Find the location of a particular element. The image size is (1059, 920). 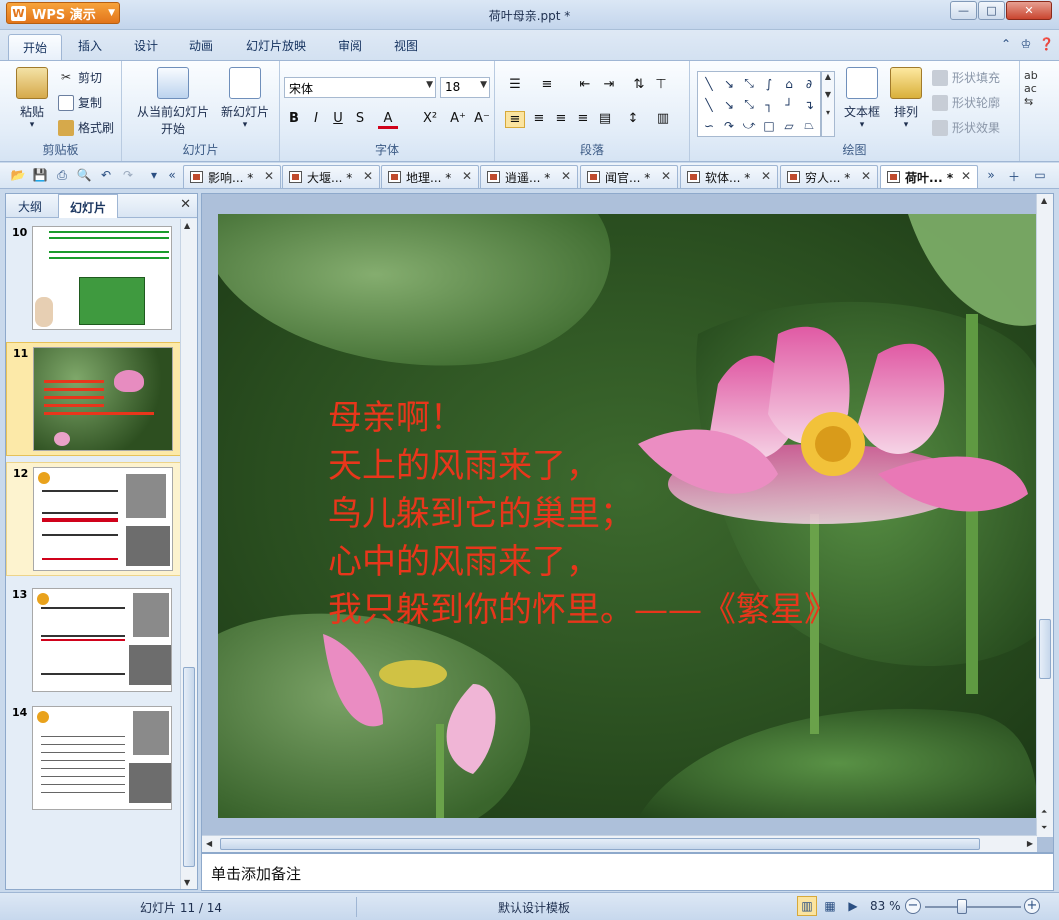

line-spacing-button: ↕ is located at coordinates (633, 118).